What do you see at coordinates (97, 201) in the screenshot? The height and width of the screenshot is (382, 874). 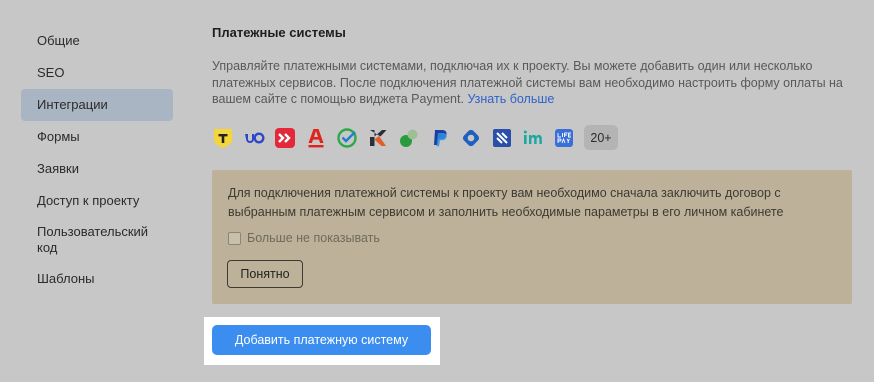 I see `sidebar-item-project-access: Доступ к проекту` at bounding box center [97, 201].